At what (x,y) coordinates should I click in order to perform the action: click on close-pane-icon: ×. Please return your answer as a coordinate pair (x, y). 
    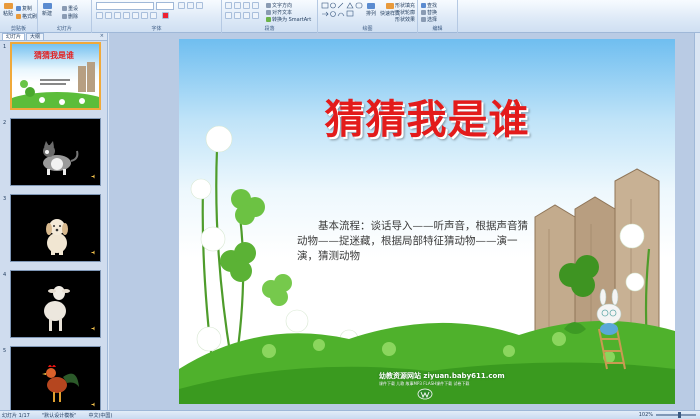
    Looking at the image, I should click on (102, 36).